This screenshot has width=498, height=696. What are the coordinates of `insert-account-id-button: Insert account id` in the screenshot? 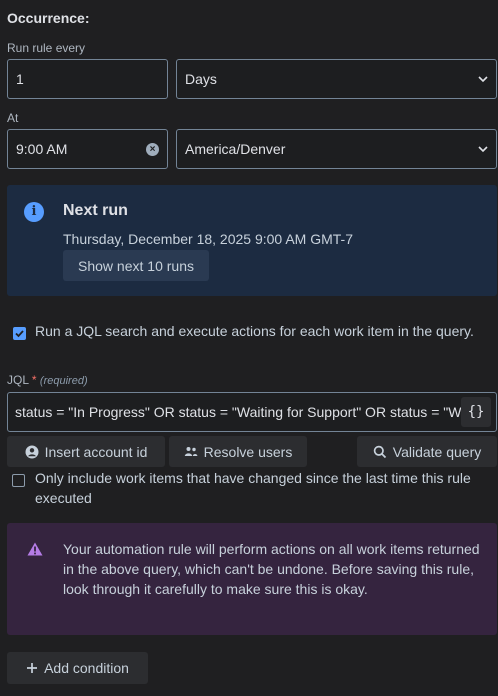 It's located at (86, 451).